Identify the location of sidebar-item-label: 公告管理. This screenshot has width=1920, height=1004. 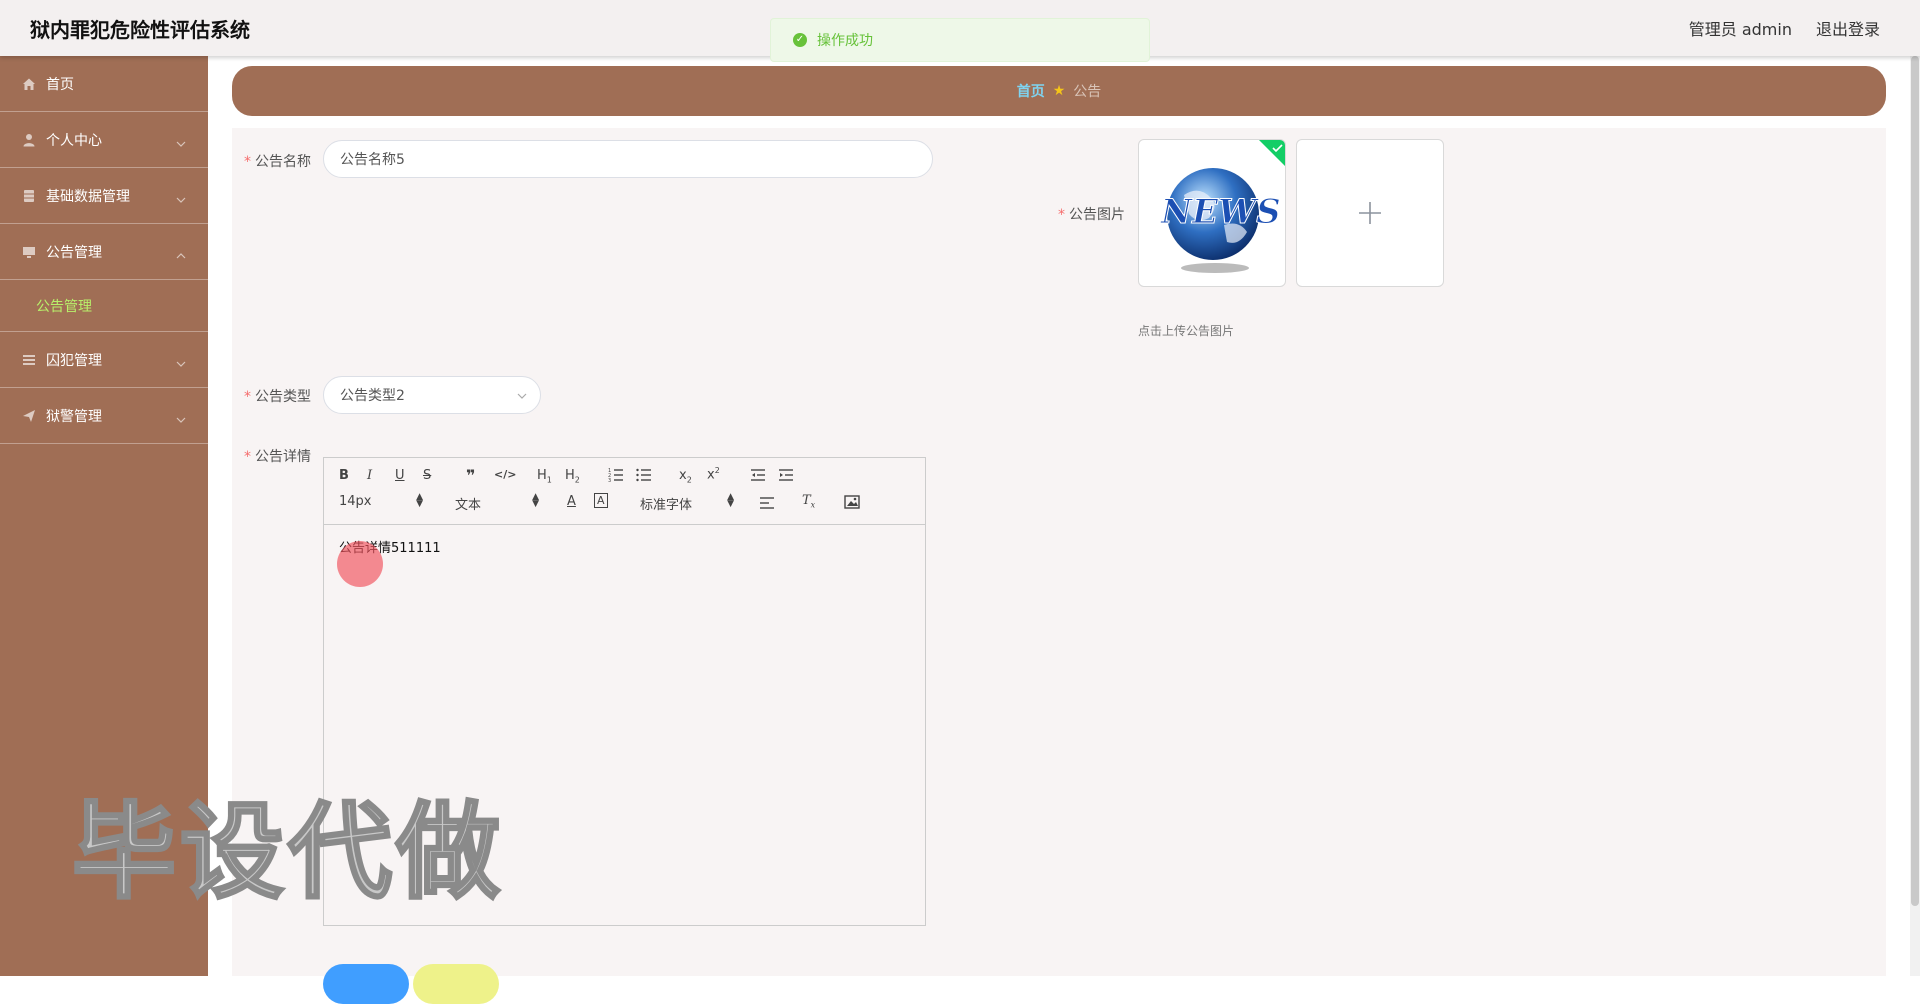
(74, 252).